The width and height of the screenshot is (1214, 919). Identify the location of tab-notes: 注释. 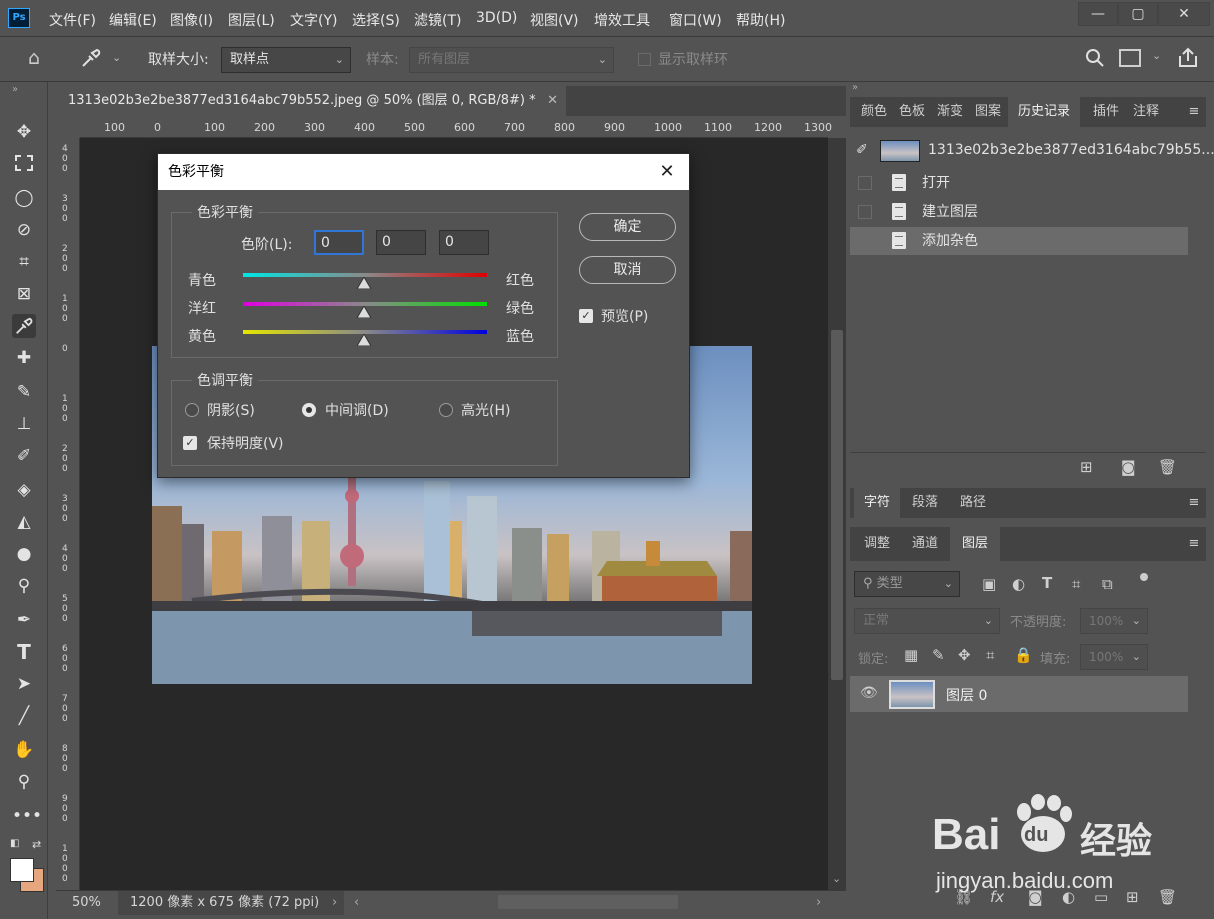
(1146, 112).